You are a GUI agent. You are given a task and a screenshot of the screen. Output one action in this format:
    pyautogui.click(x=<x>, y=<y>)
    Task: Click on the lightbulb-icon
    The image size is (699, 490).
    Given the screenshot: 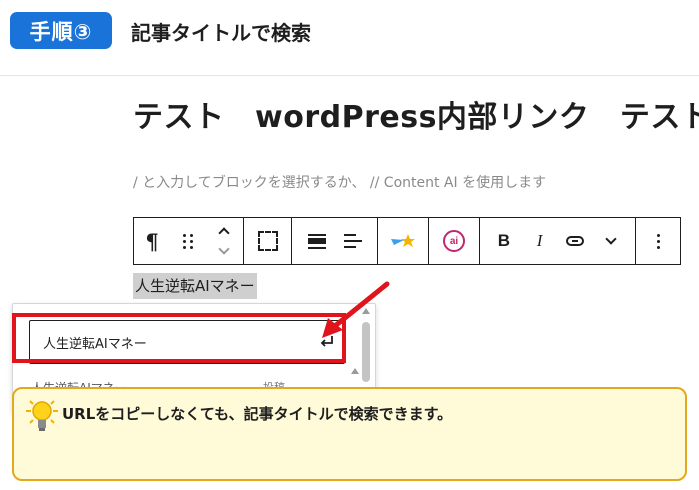 What is the action you would take?
    pyautogui.click(x=42, y=415)
    